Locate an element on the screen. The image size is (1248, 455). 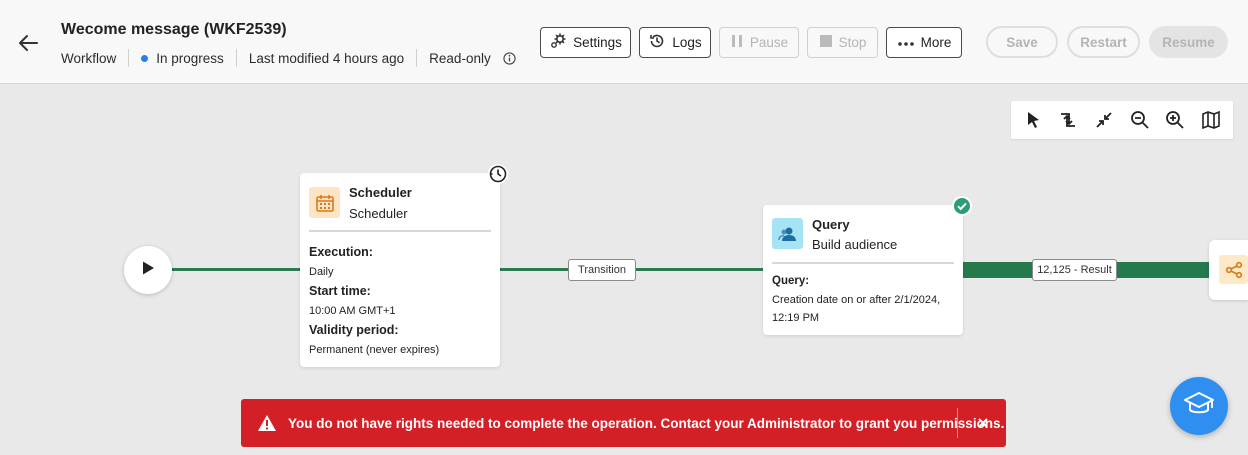
stop-label: Stop is located at coordinates (852, 42).